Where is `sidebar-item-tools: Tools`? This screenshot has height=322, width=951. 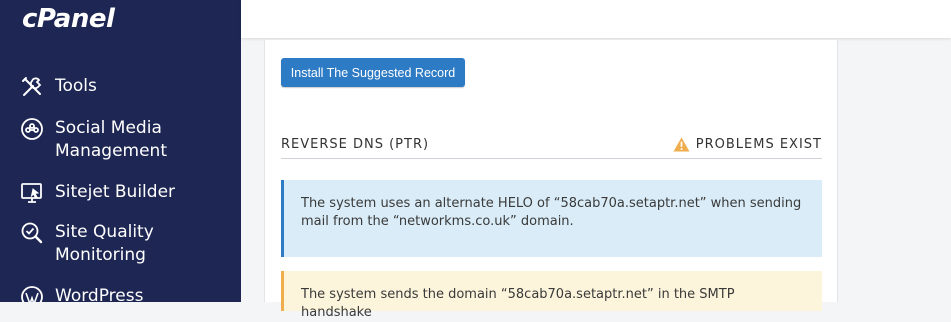 sidebar-item-tools: Tools is located at coordinates (107, 87).